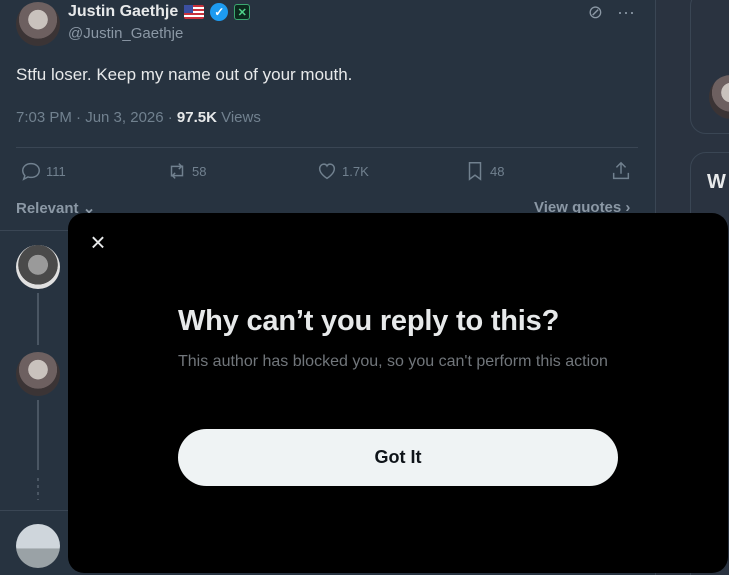 This screenshot has width=729, height=575. What do you see at coordinates (369, 321) in the screenshot?
I see `dialog-title: Why can’t you reply to this?` at bounding box center [369, 321].